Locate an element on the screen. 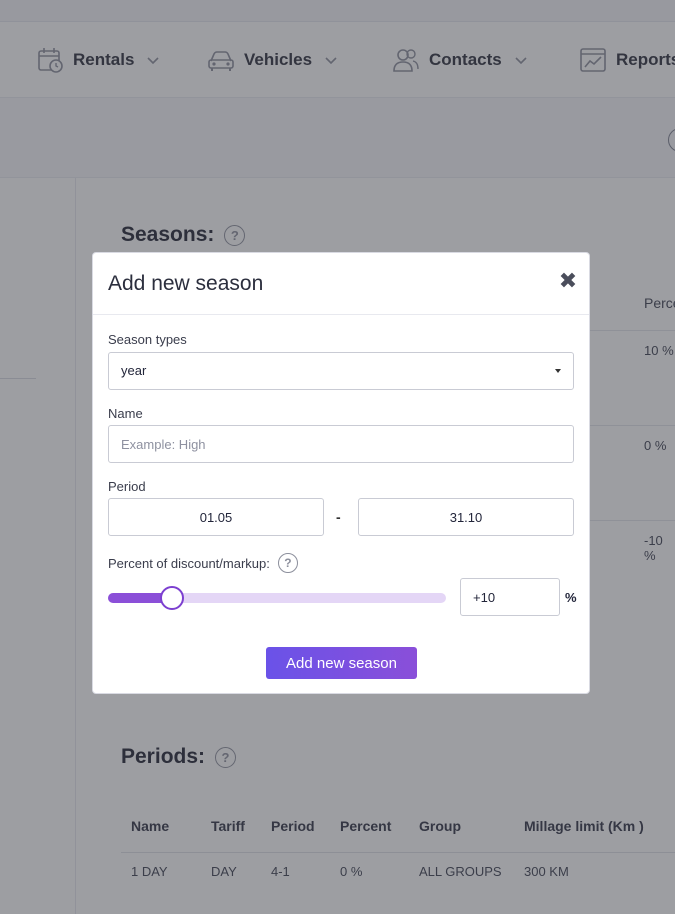 This screenshot has width=675, height=914. name-label: Name is located at coordinates (125, 413).